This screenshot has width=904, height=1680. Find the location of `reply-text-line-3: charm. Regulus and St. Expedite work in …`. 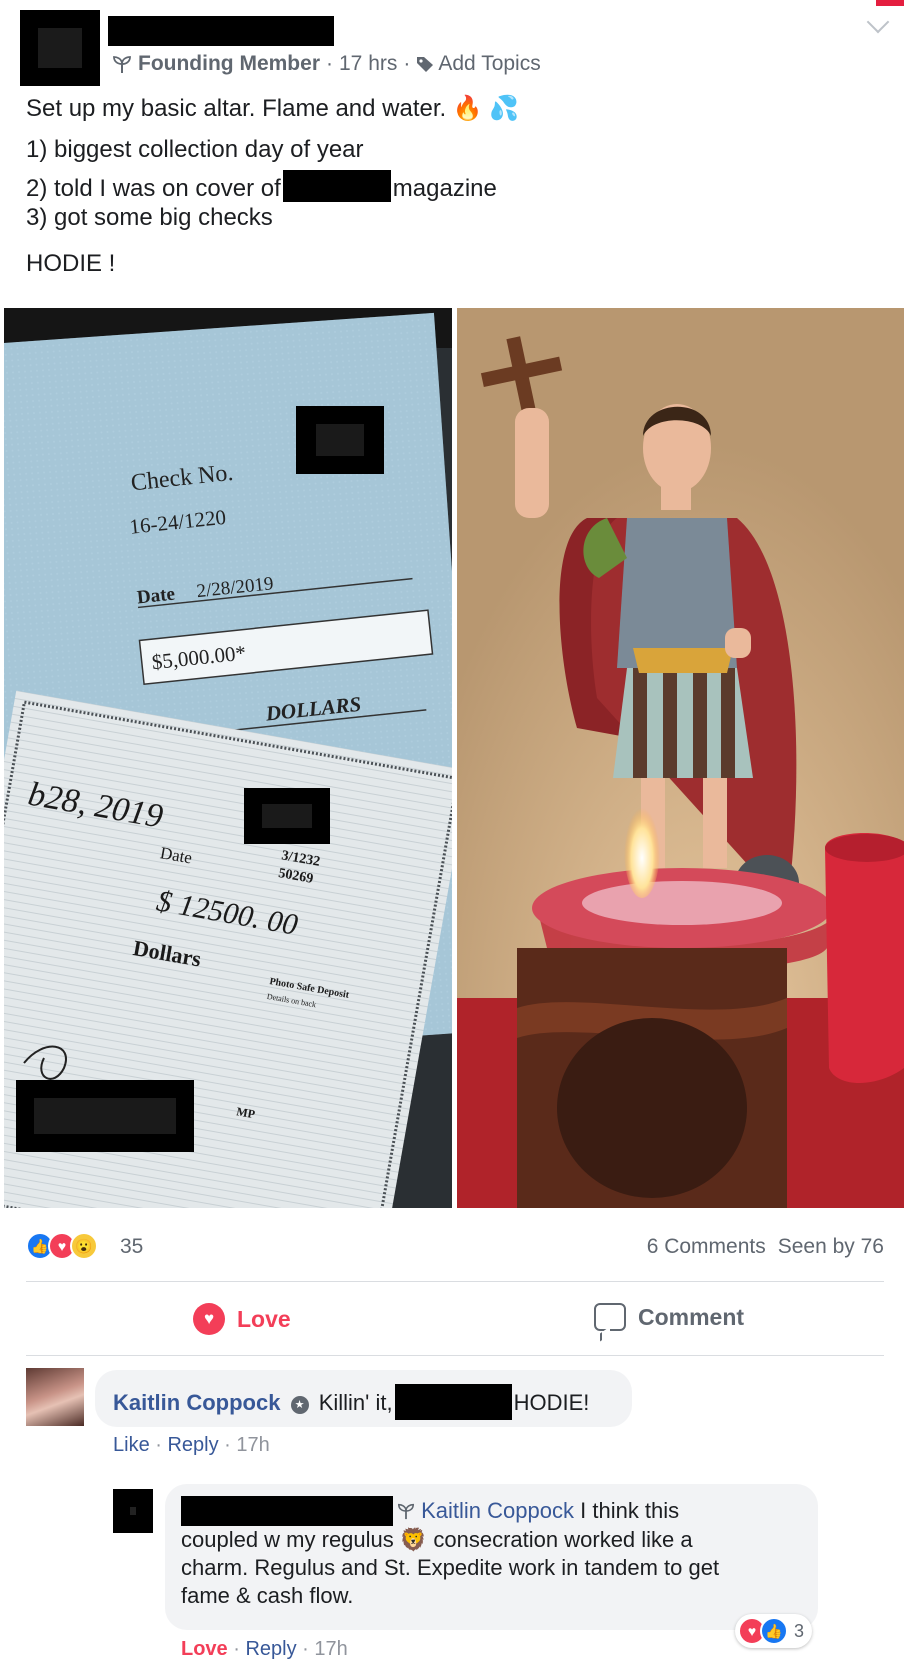

reply-text-line-3: charm. Regulus and St. Expedite work in … is located at coordinates (450, 1567).